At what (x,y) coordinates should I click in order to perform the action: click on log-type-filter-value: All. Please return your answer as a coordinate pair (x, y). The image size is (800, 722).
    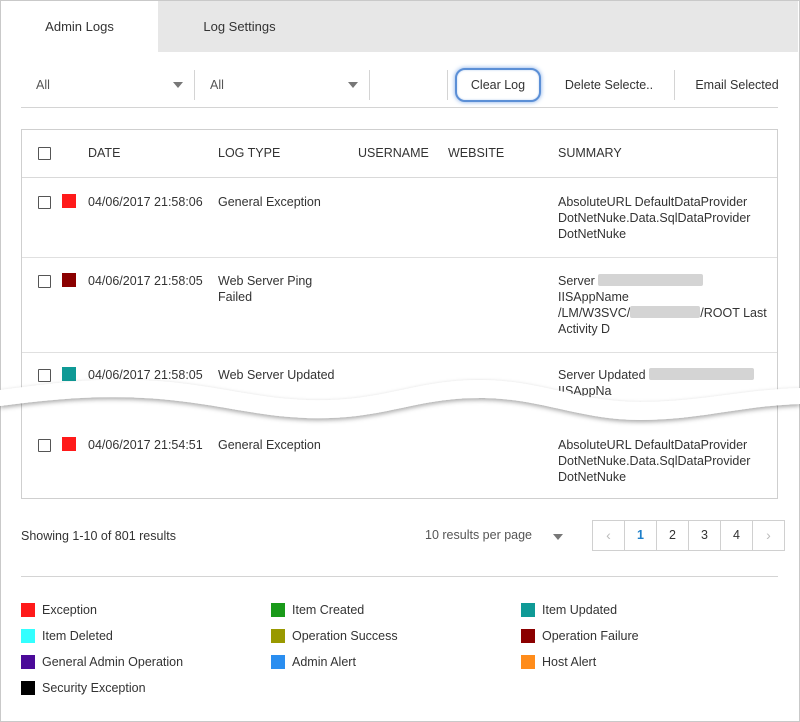
    Looking at the image, I should click on (43, 85).